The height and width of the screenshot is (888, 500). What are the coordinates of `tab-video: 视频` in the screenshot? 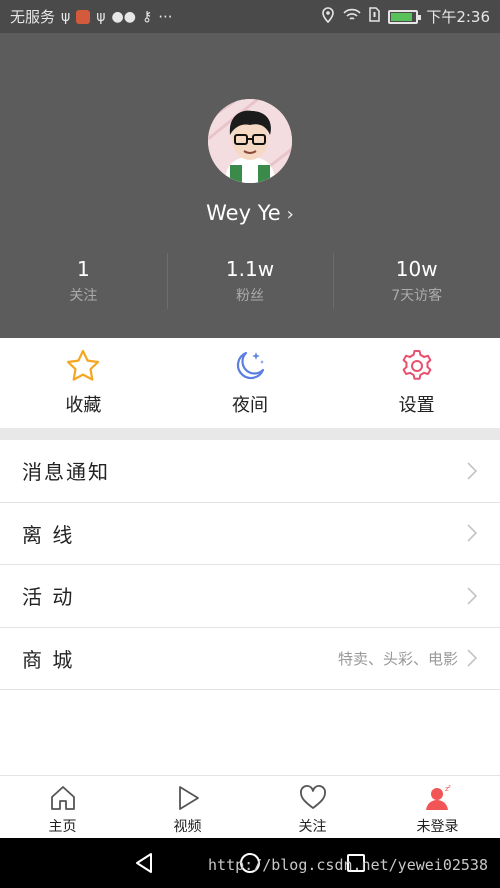 It's located at (187, 807).